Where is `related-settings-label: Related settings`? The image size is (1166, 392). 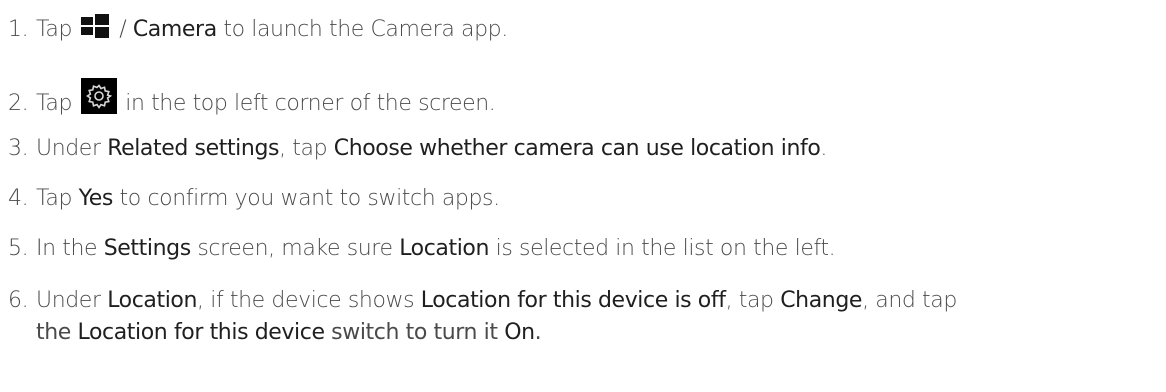
related-settings-label: Related settings is located at coordinates (193, 148).